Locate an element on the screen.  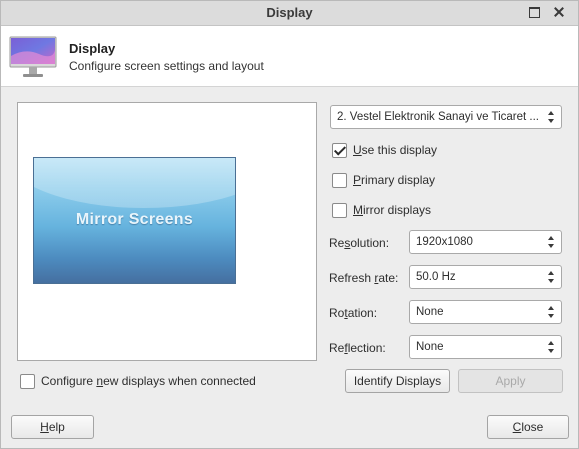
rotation-select: None is located at coordinates (485, 312).